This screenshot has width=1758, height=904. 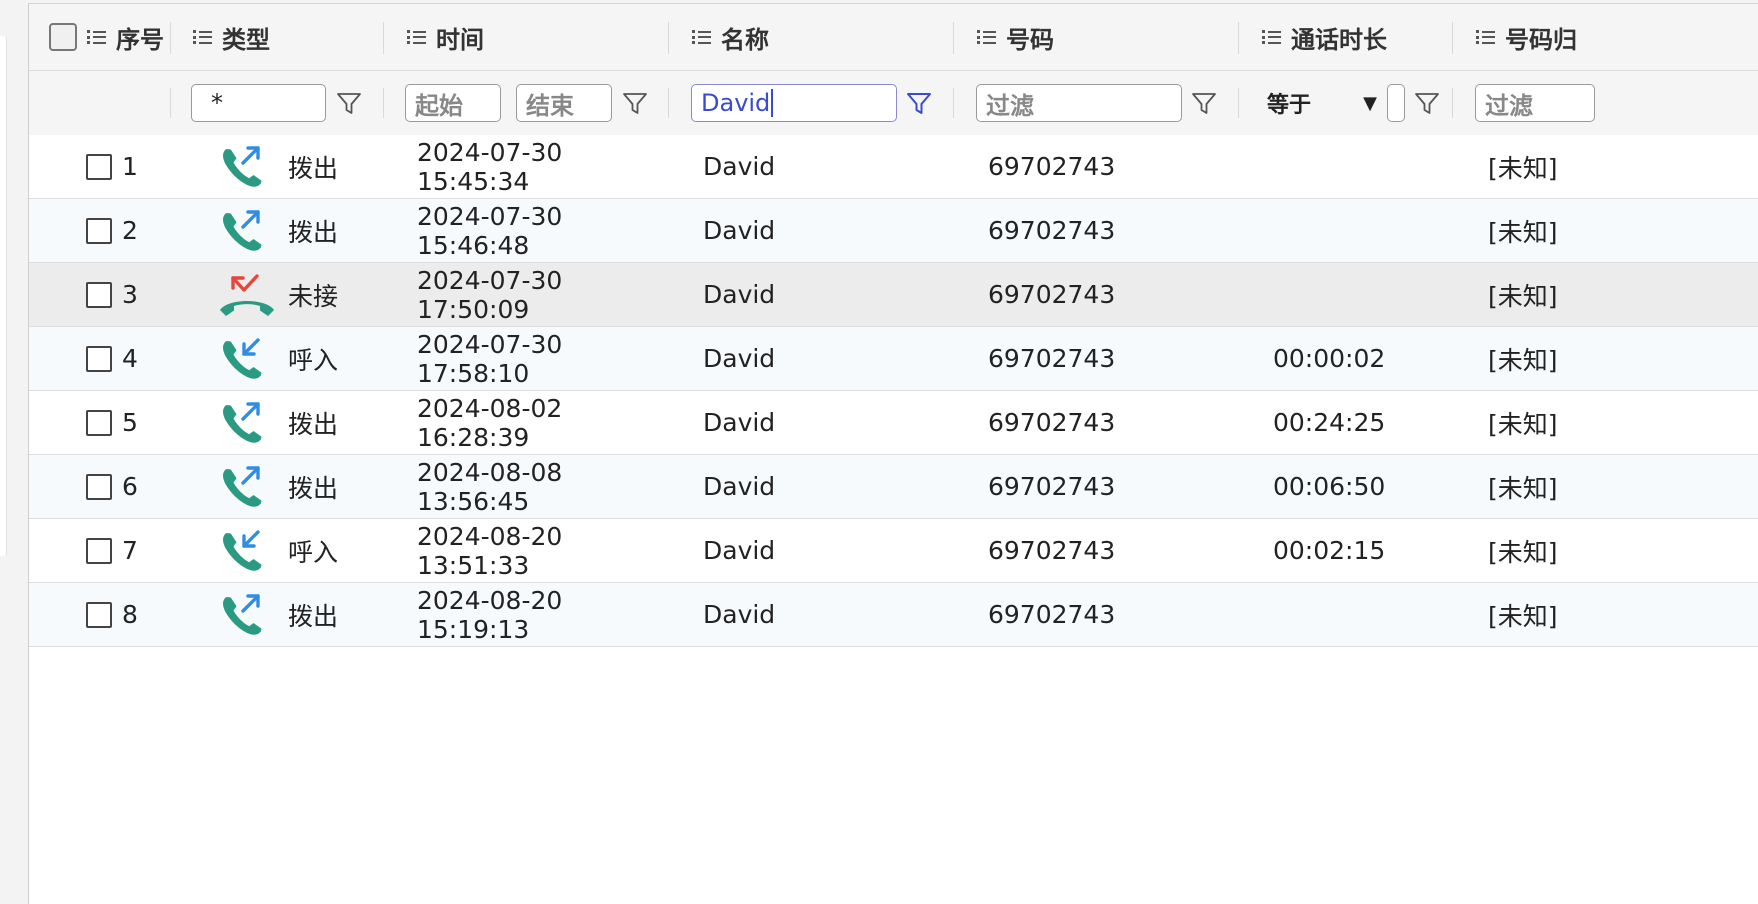 I want to click on header-index: 序号, so click(x=109, y=37).